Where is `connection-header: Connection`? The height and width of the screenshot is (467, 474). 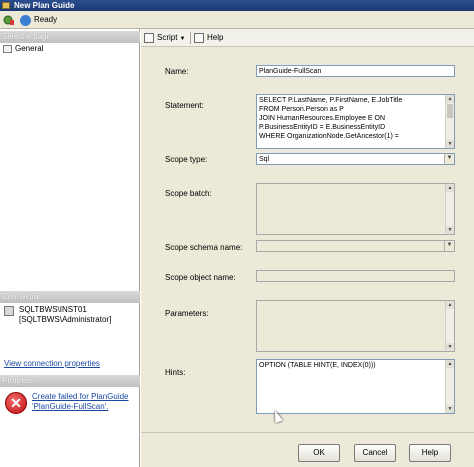 connection-header: Connection is located at coordinates (70, 297).